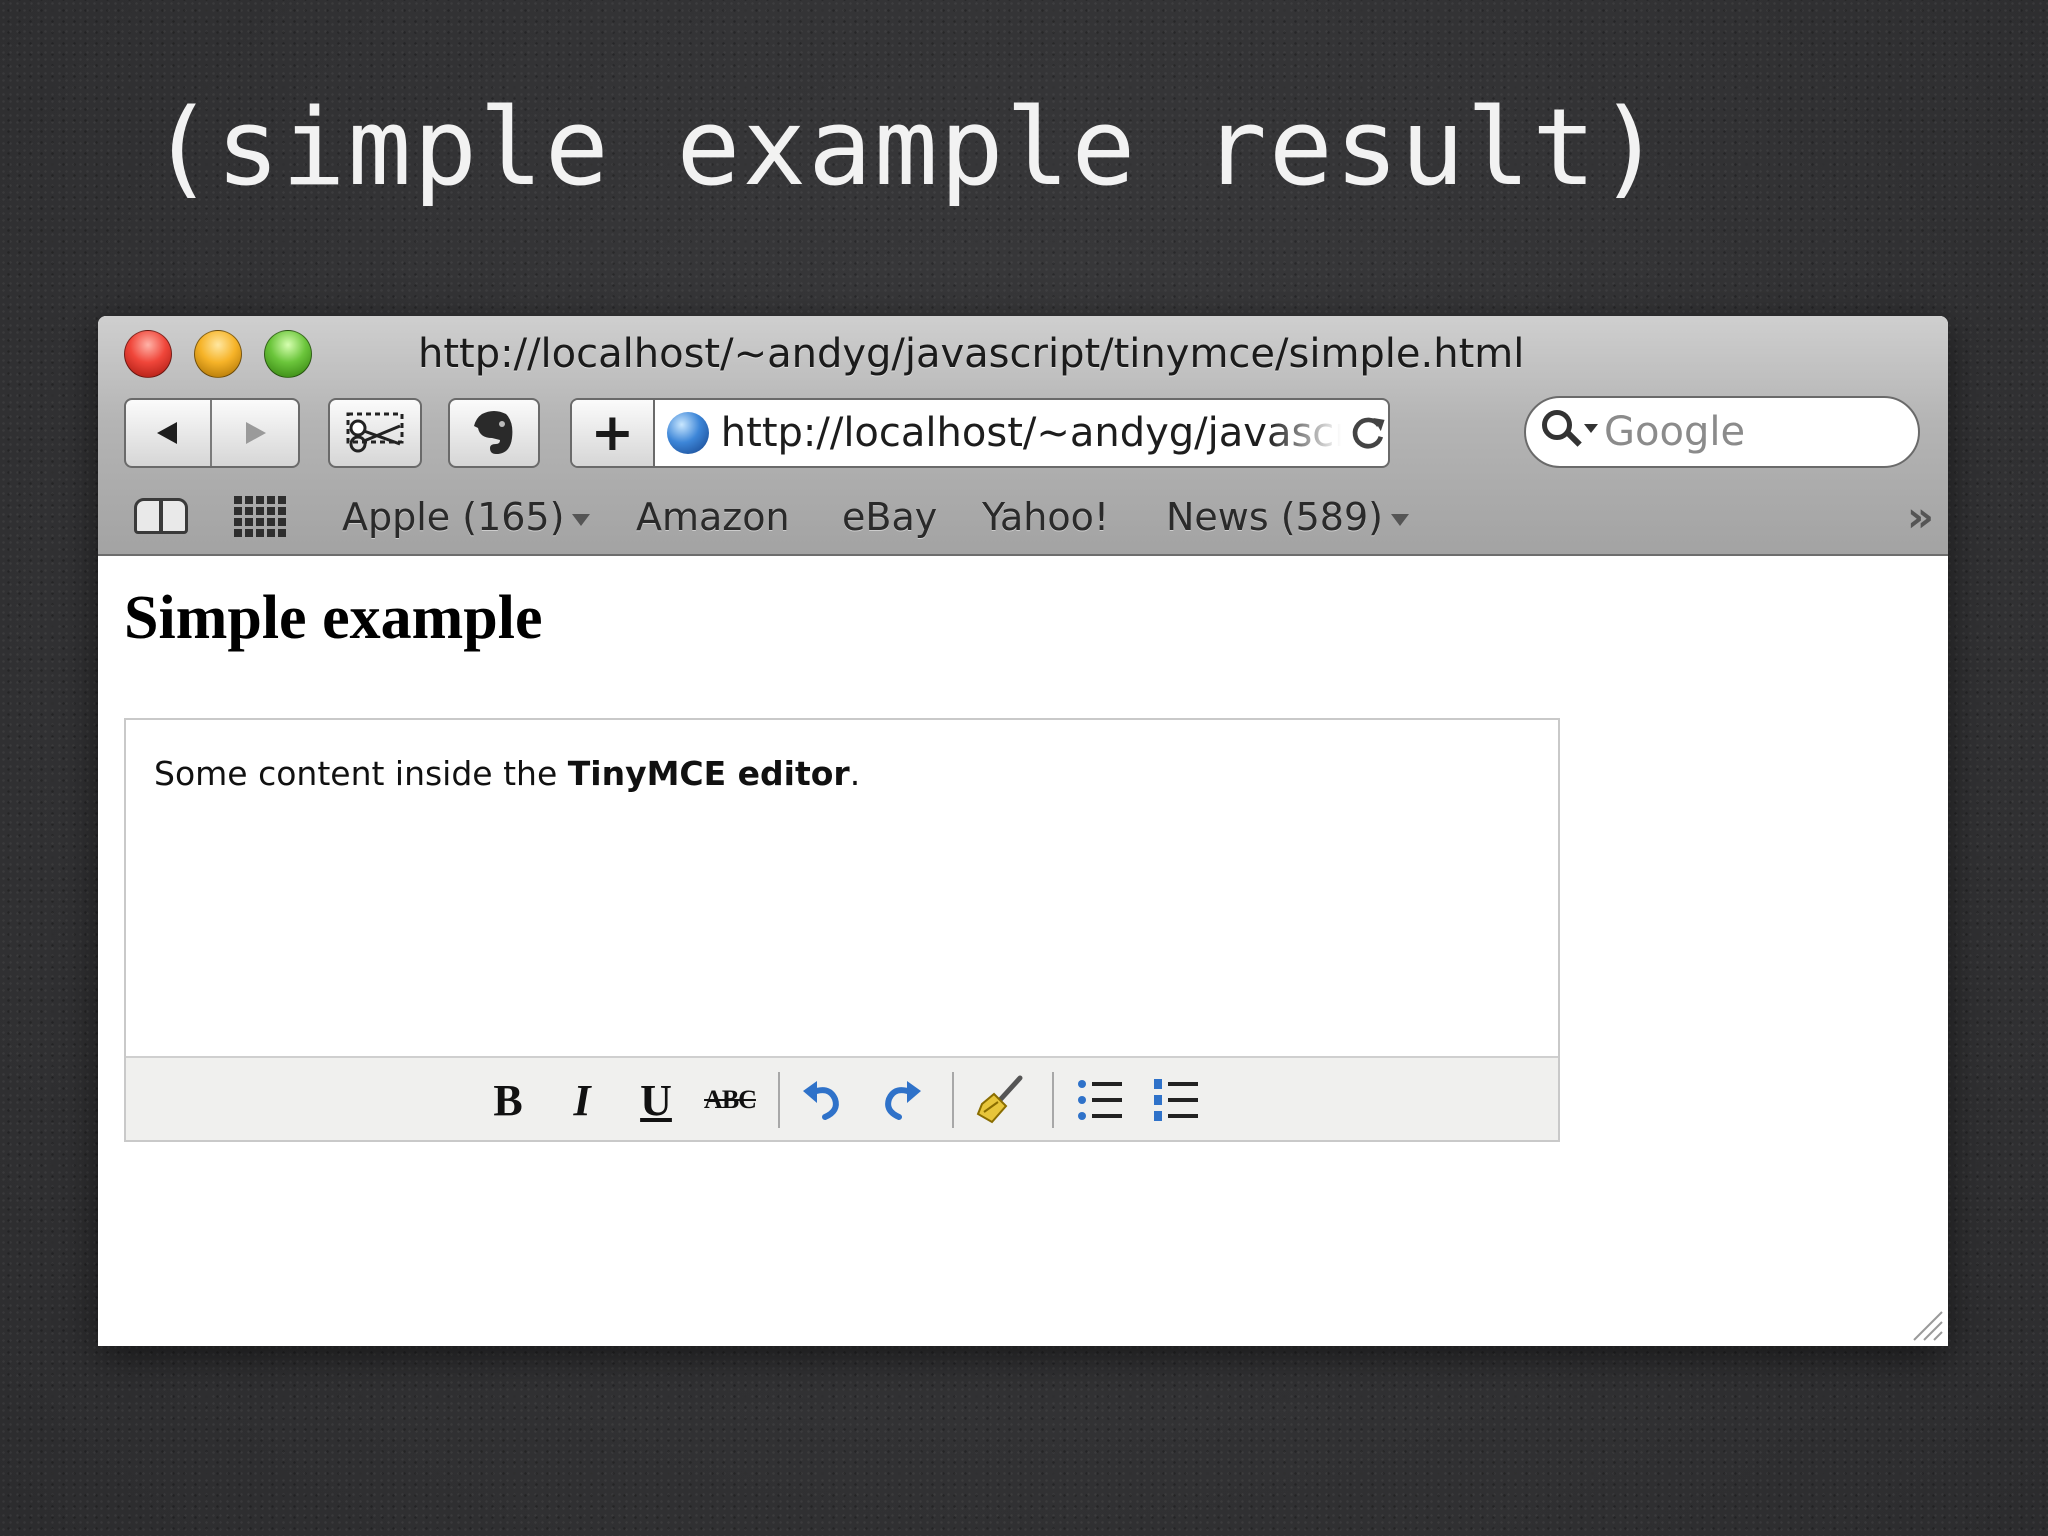 The width and height of the screenshot is (2048, 1536). I want to click on numbered-list-button, so click(1176, 1100).